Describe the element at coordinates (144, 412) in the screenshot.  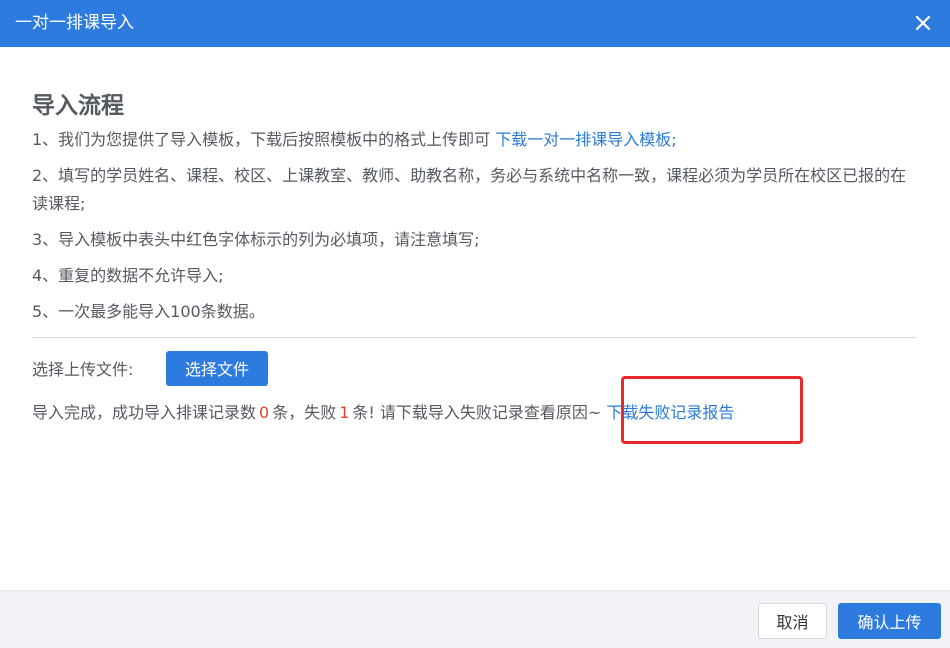
I see `result-prefix: 导入完成，成功导入排课记录数` at that location.